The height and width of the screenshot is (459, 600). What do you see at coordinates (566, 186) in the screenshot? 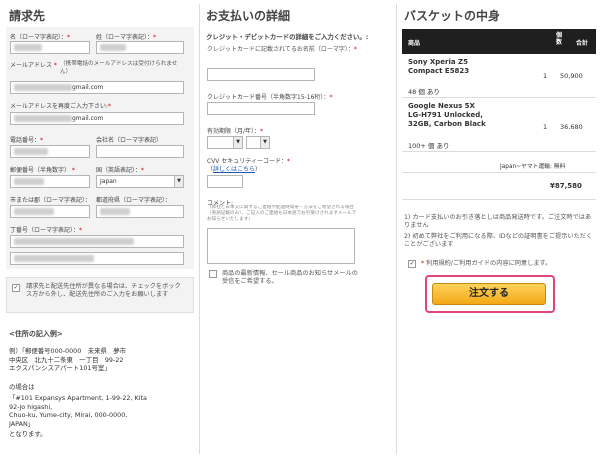
I see `grand-total: ¥87,580` at bounding box center [566, 186].